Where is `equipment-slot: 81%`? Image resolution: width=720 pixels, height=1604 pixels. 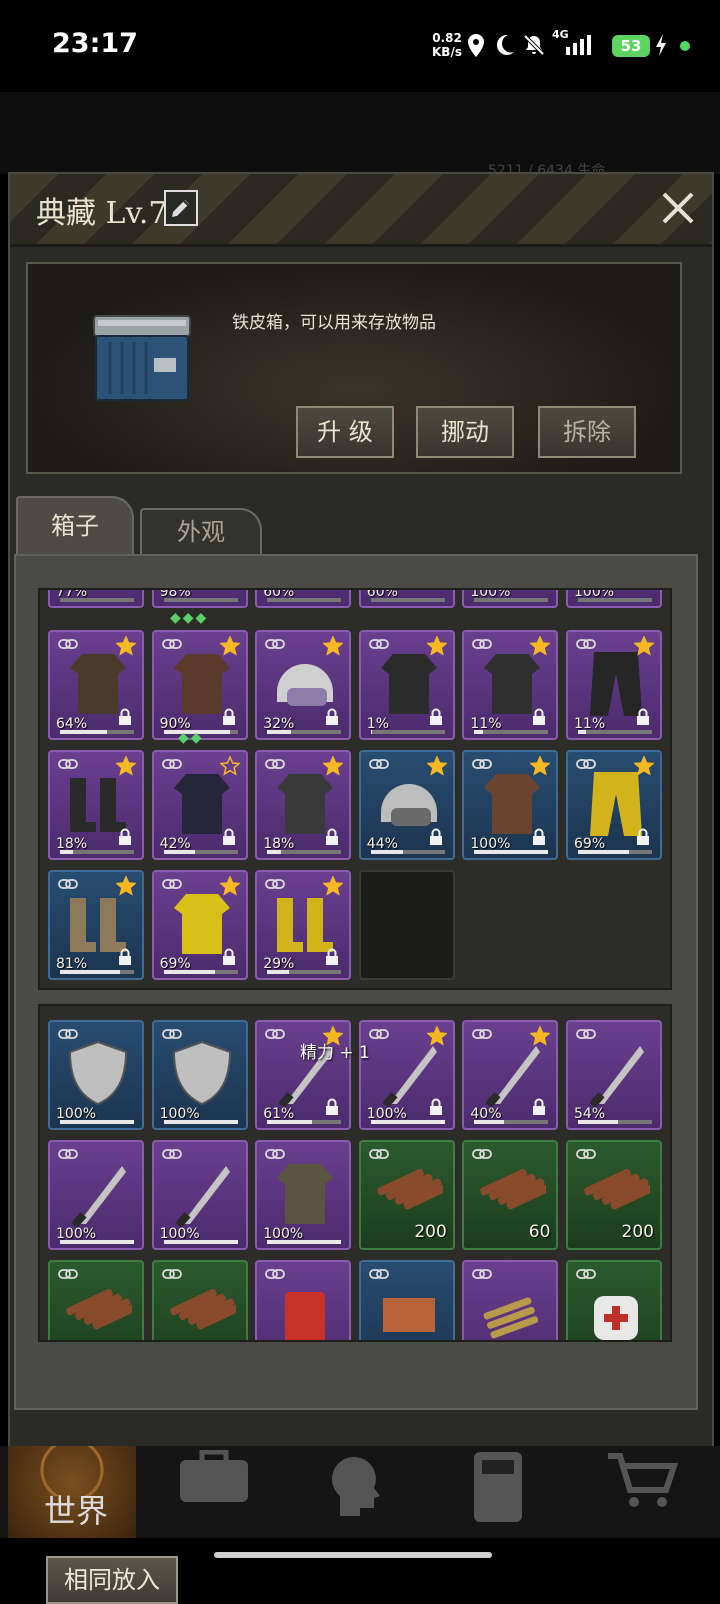
equipment-slot: 81% is located at coordinates (96, 925).